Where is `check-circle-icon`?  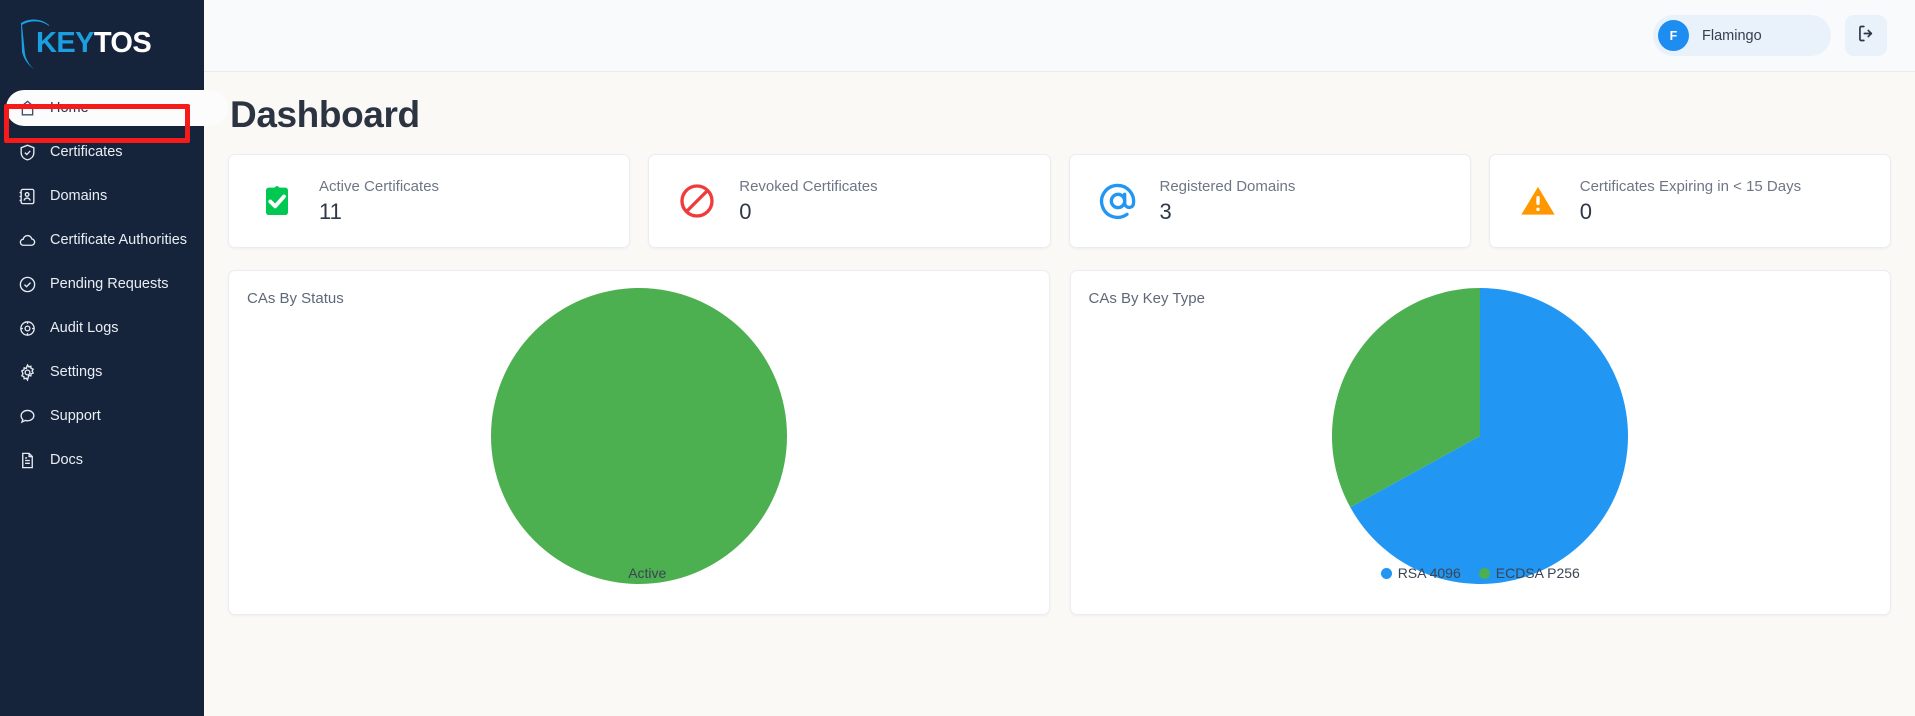
check-circle-icon is located at coordinates (27, 284).